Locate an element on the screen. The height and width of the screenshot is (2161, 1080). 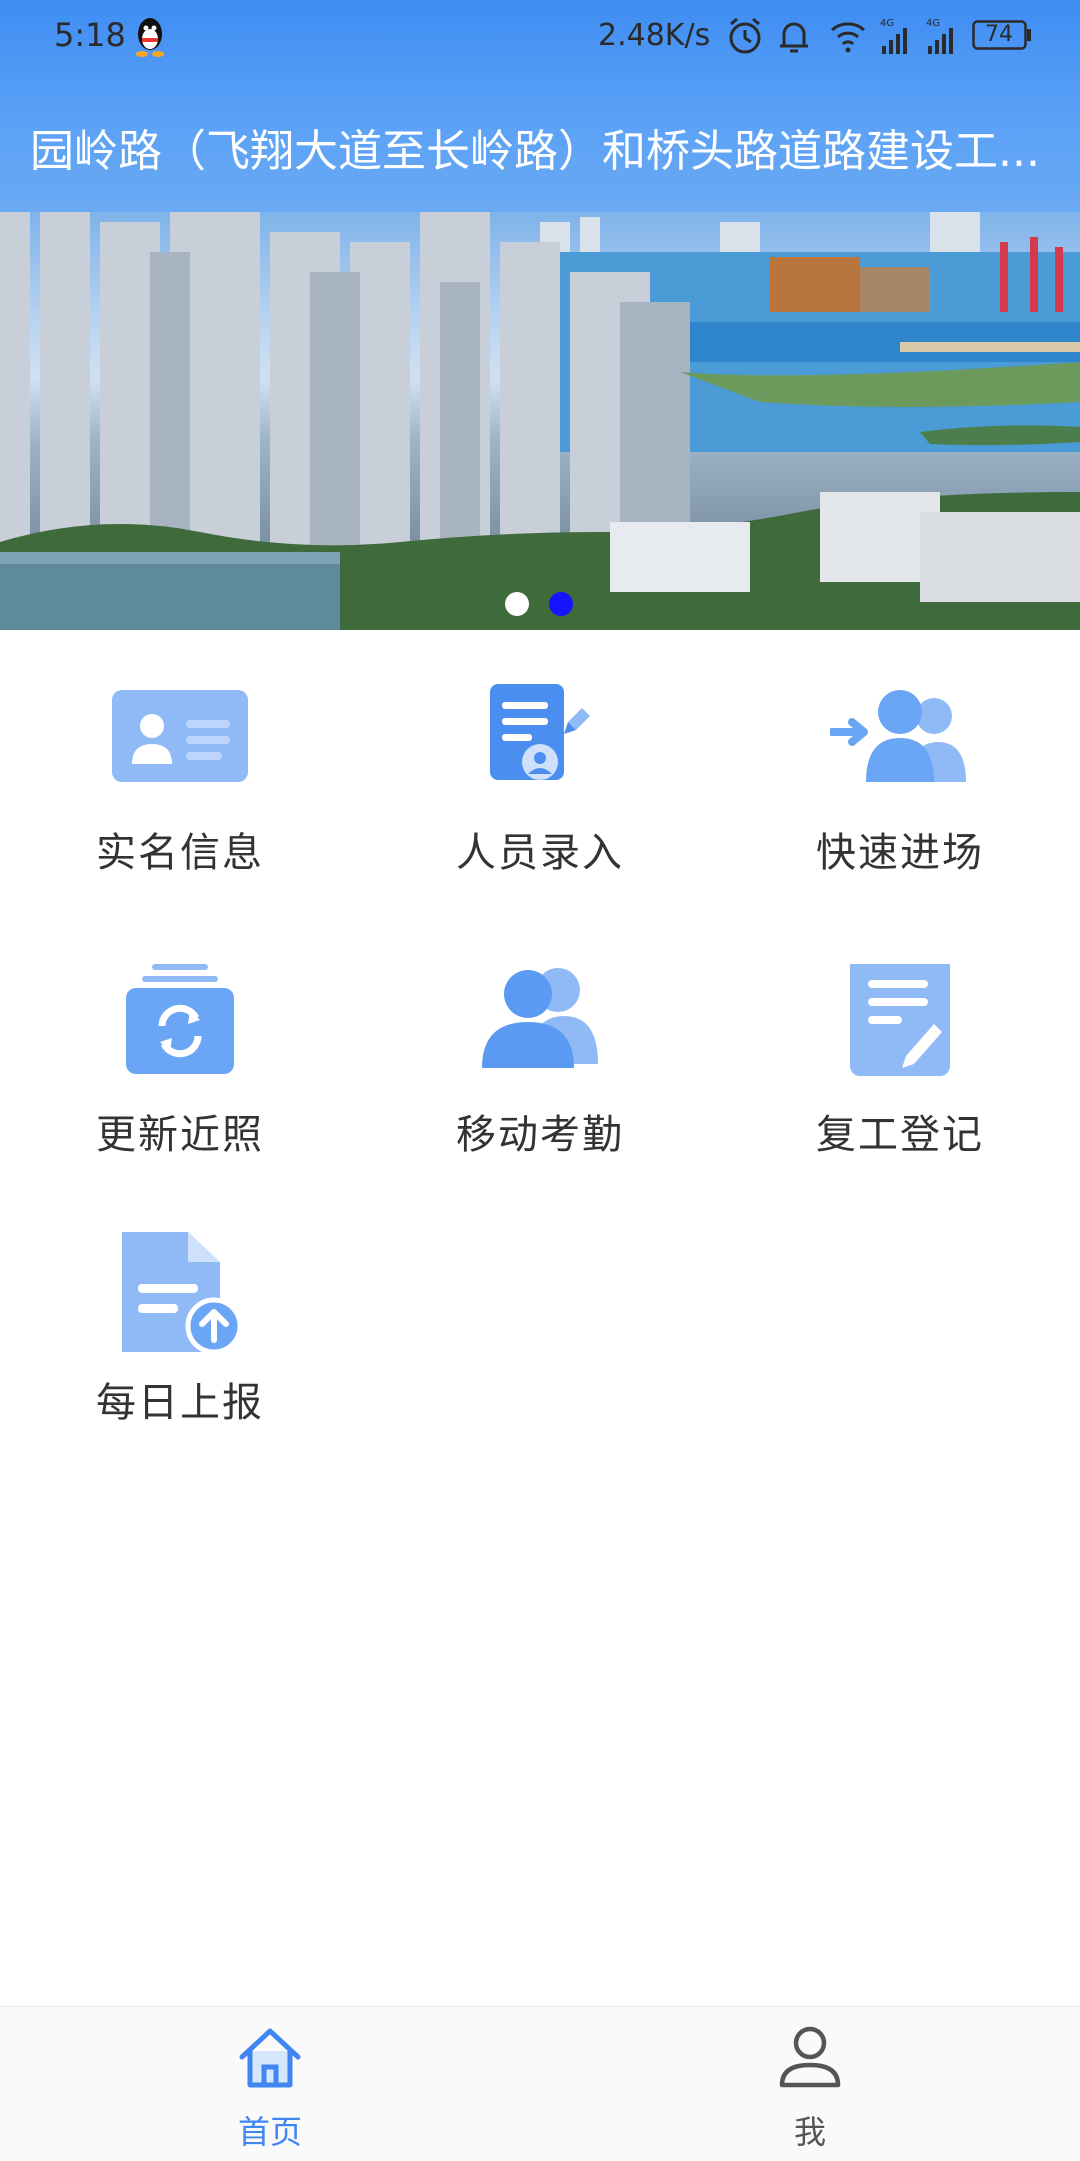
bell-icon is located at coordinates (794, 37).